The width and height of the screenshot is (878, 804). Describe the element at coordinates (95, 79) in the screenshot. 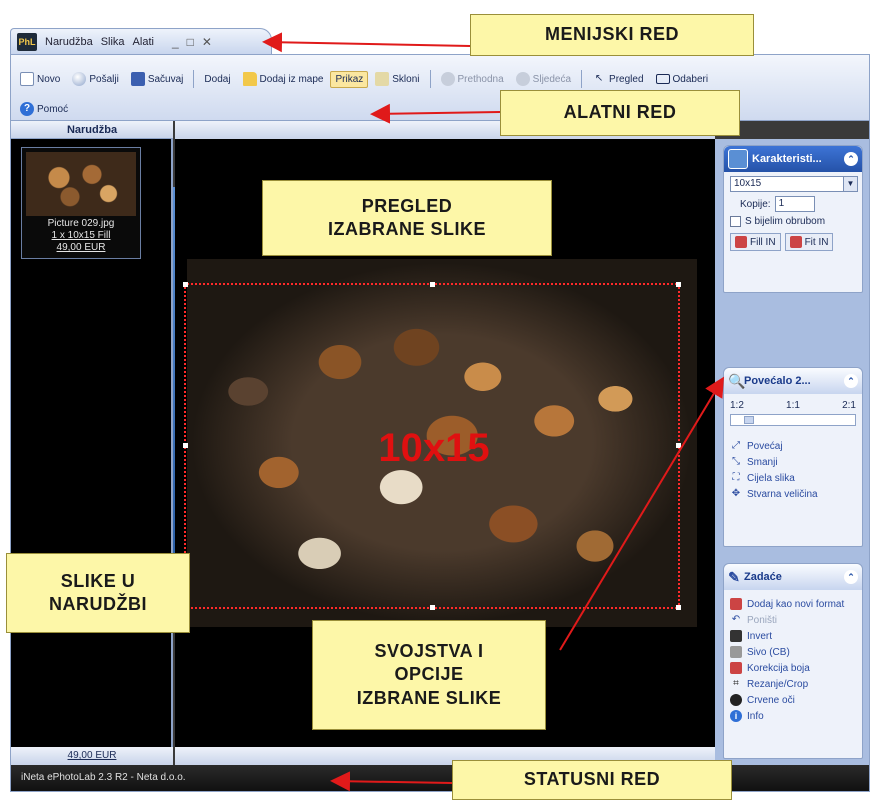

I see `send-button: Pošalji` at that location.